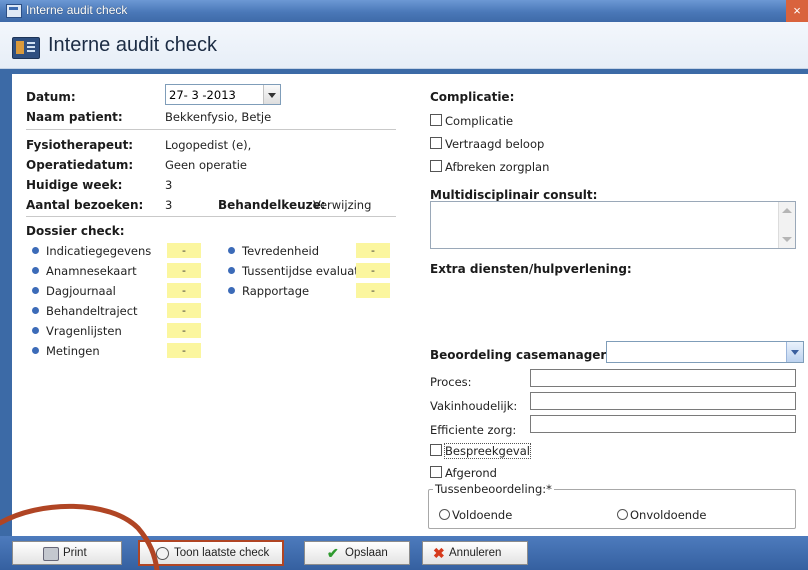  What do you see at coordinates (333, 553) in the screenshot?
I see `checkmark-icon: ✔` at bounding box center [333, 553].